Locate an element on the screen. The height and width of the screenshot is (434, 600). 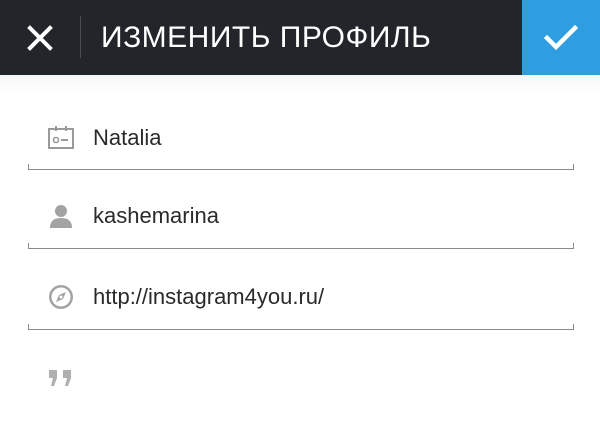
close-icon is located at coordinates (40, 37).